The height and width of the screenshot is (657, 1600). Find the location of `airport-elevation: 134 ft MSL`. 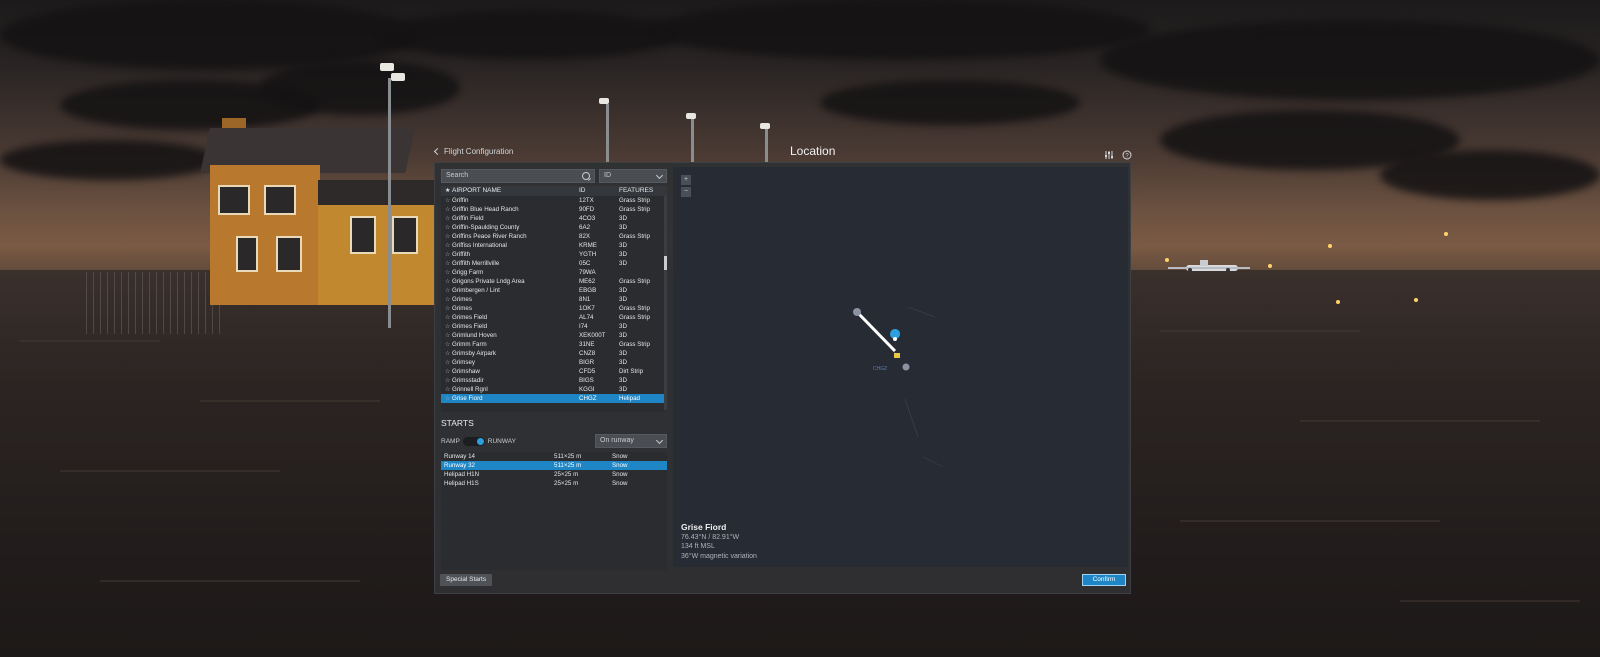

airport-elevation: 134 ft MSL is located at coordinates (698, 546).